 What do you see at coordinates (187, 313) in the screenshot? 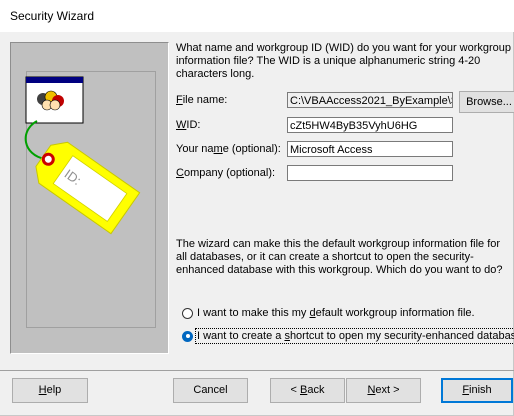
I see `radio-default-workgroup` at bounding box center [187, 313].